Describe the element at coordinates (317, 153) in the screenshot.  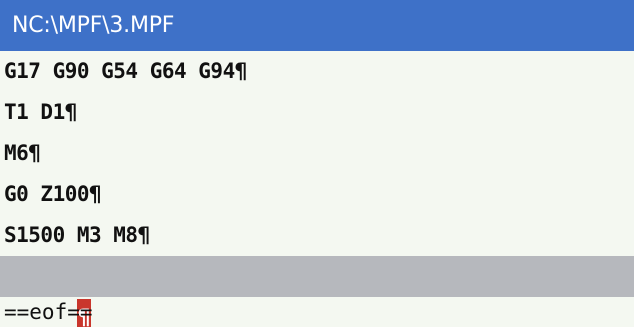
I see `program-line: M6¶` at that location.